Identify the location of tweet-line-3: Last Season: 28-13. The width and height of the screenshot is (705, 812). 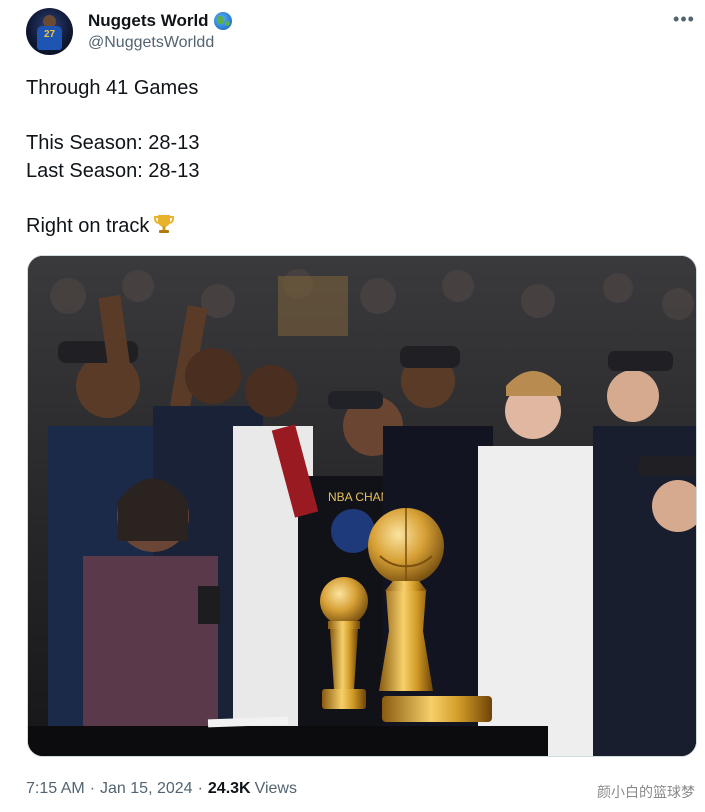
(113, 171).